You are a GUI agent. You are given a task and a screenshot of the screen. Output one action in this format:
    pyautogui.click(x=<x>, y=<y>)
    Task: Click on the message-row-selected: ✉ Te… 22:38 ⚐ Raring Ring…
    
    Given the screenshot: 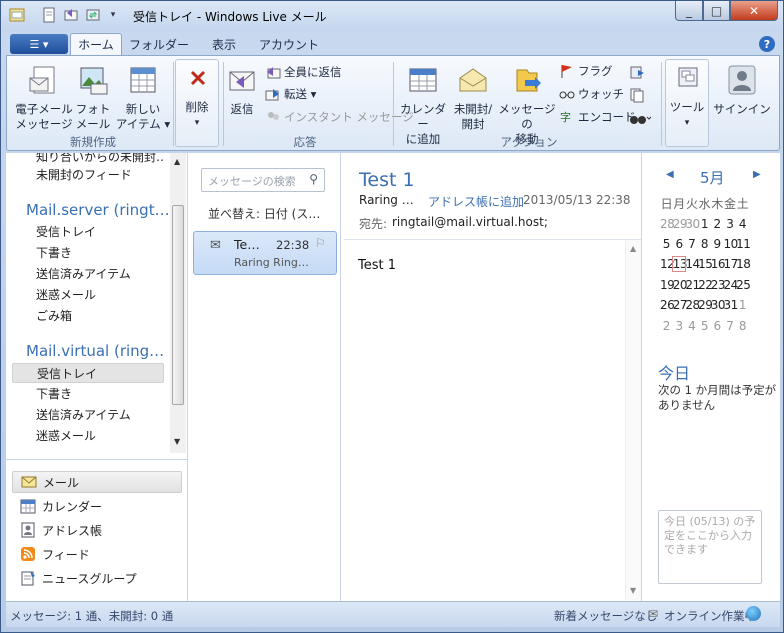 What is the action you would take?
    pyautogui.click(x=265, y=253)
    